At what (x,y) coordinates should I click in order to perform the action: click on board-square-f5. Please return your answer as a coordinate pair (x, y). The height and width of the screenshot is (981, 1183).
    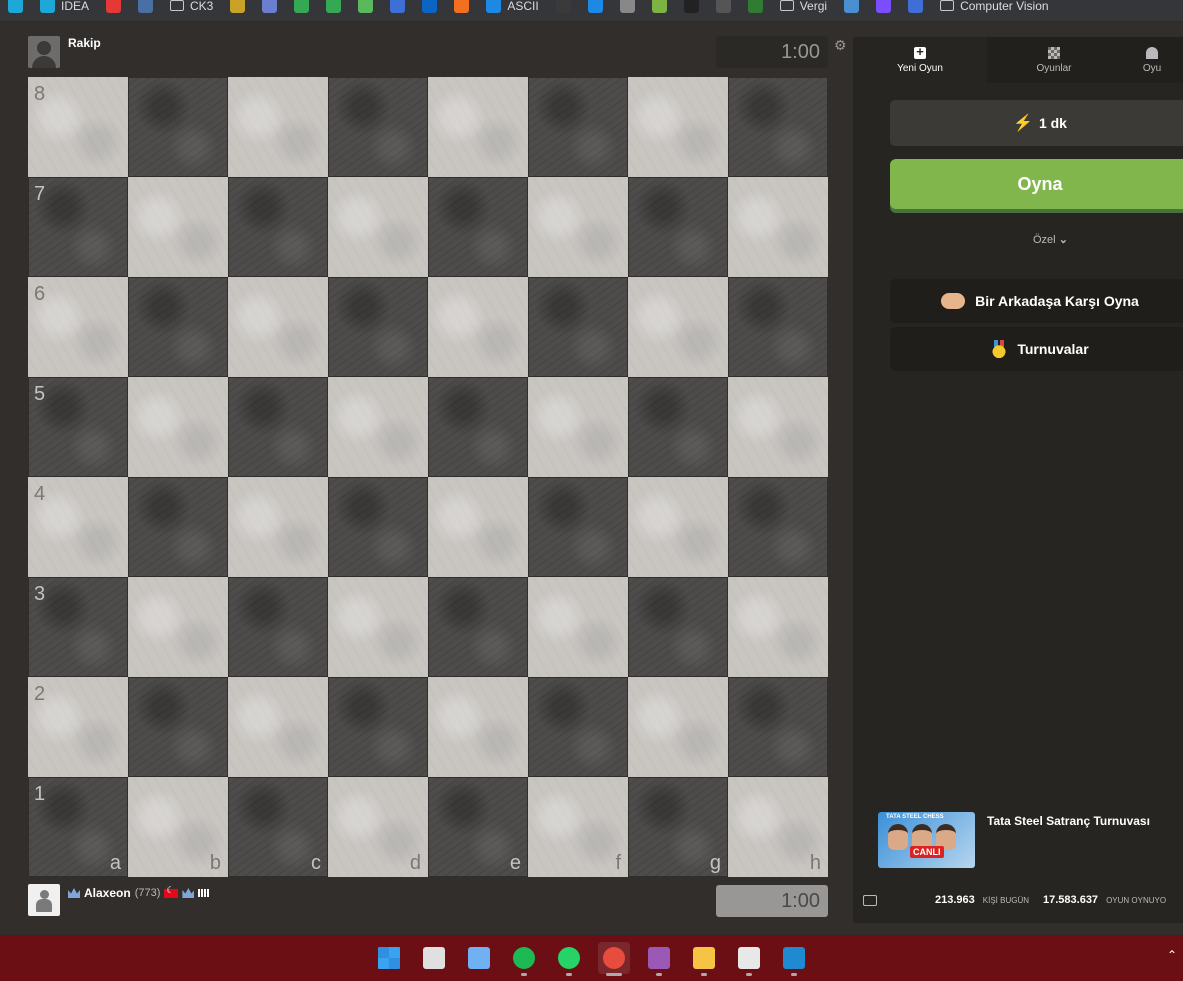
    Looking at the image, I should click on (578, 427).